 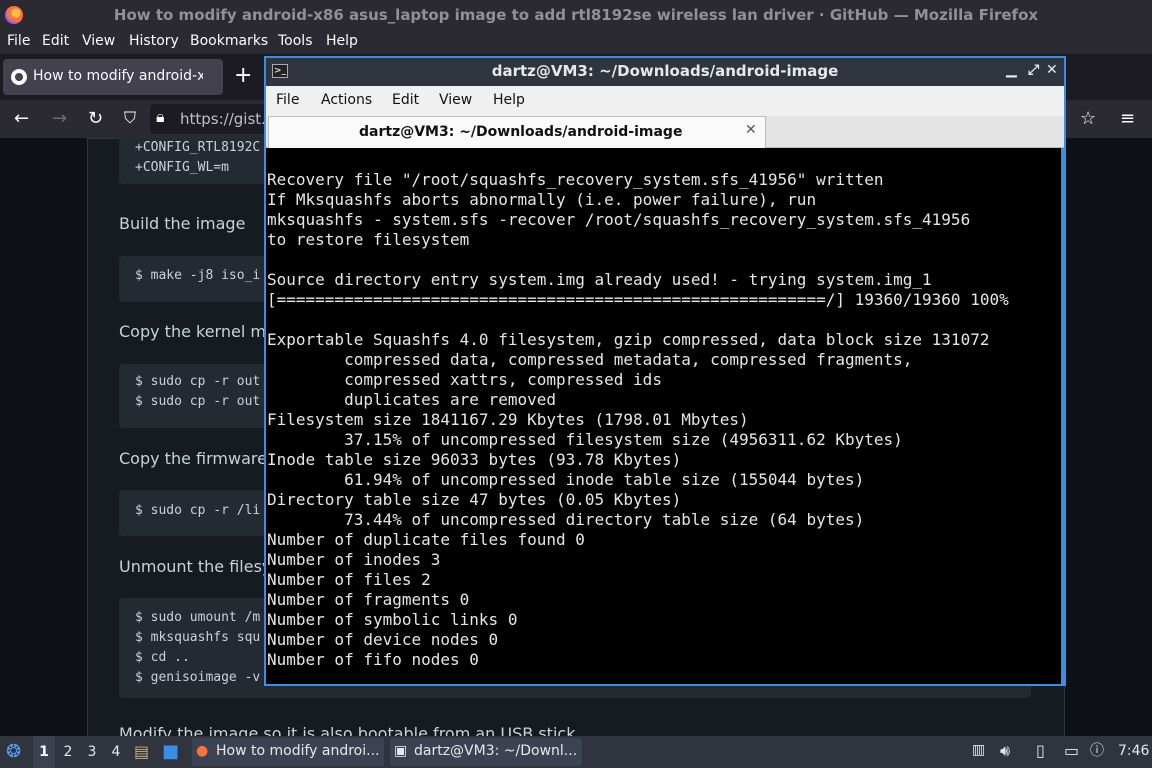 I want to click on workspace-4: 4, so click(x=116, y=752).